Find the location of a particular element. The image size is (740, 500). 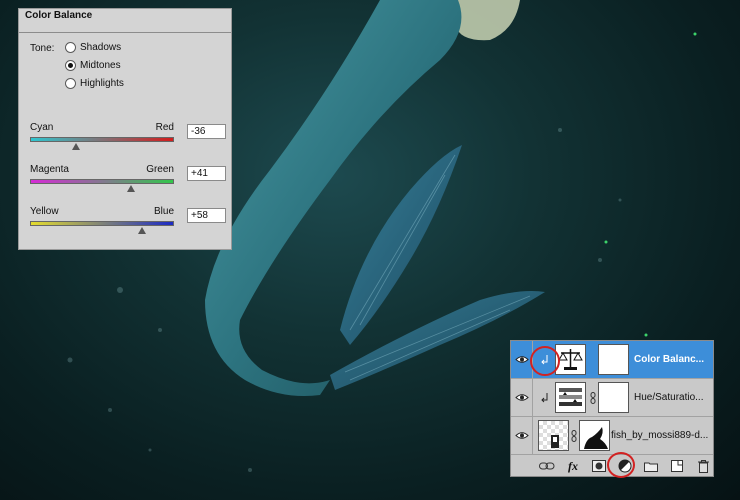

midtones-radio is located at coordinates (70, 65).